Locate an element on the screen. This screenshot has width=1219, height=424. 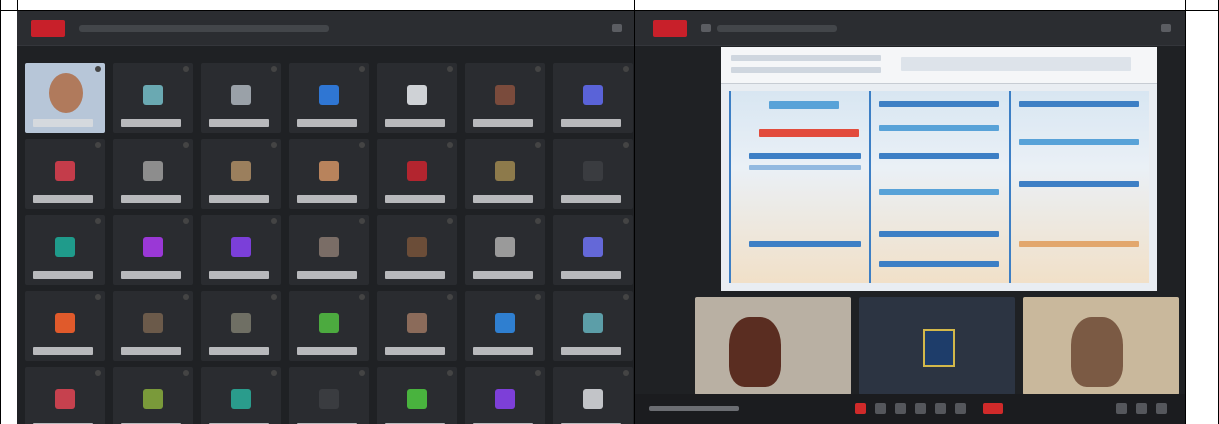
participants-button is located at coordinates (920, 408).